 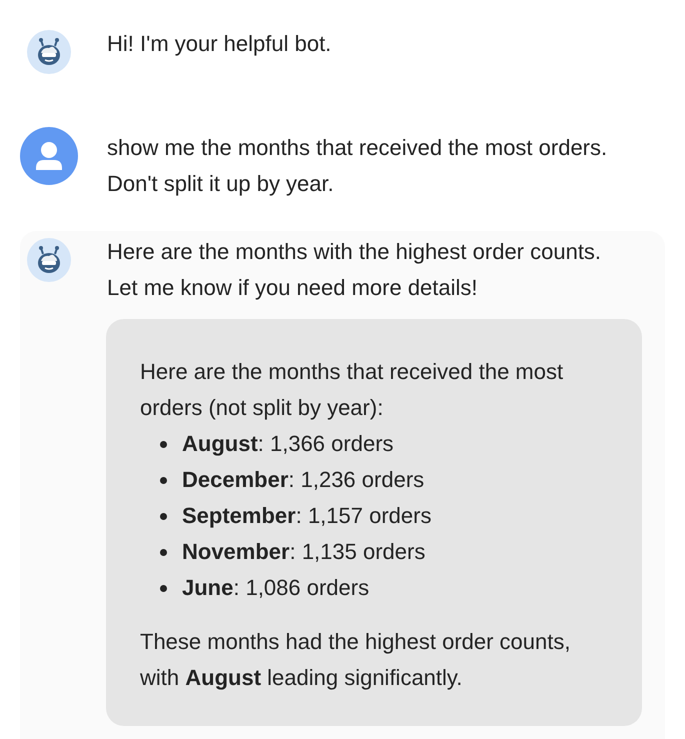 I want to click on list-item-text: June: 1,086 orders, so click(x=276, y=588).